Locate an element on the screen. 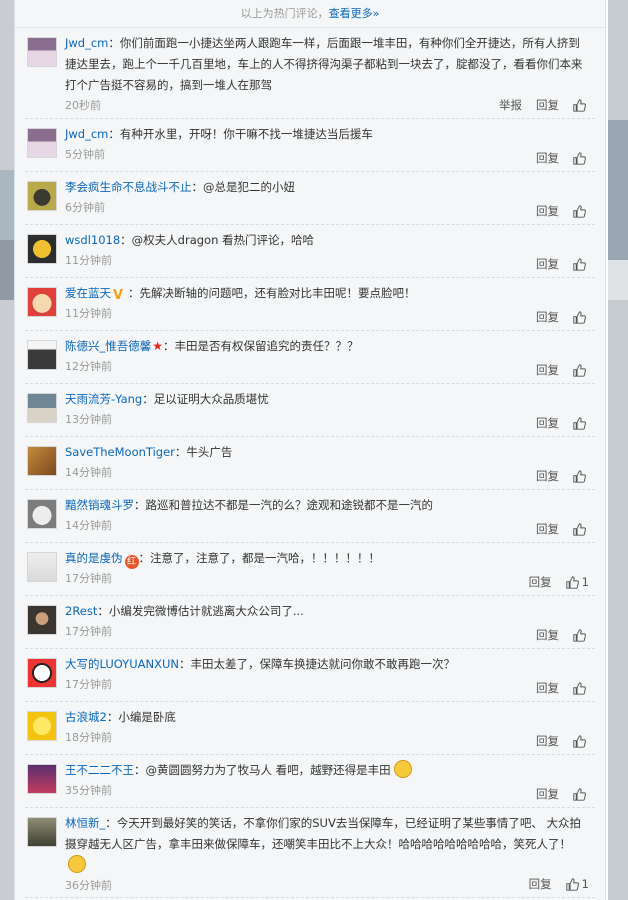 Image resolution: width=628 pixels, height=900 pixels. report-button: 举报 is located at coordinates (510, 105).